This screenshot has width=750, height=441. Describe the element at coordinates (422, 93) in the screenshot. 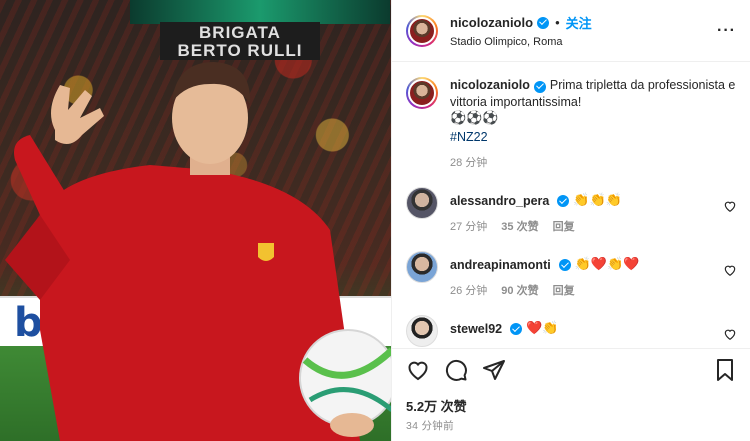

I see `caption-avatar` at that location.